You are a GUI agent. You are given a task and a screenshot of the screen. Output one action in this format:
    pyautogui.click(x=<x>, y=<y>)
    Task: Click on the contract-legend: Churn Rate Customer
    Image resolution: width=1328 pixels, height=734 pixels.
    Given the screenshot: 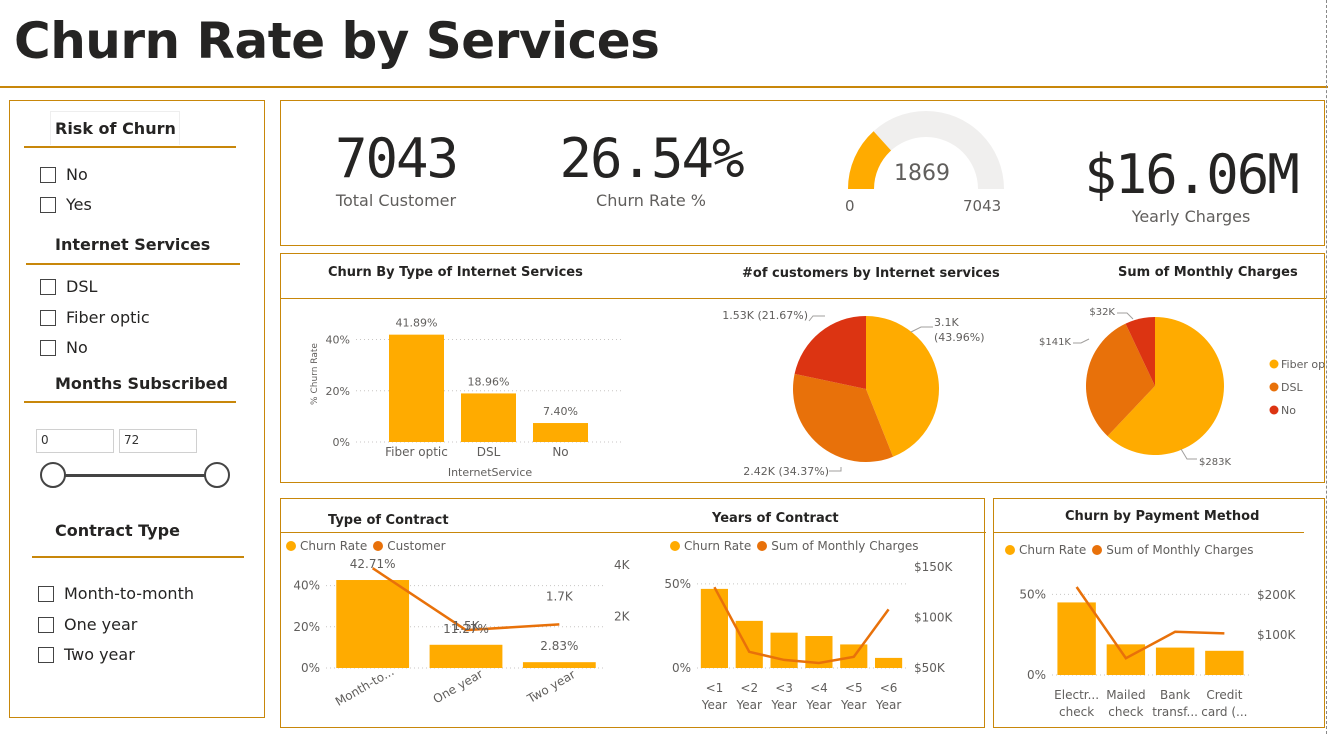 What is the action you would take?
    pyautogui.click(x=366, y=546)
    